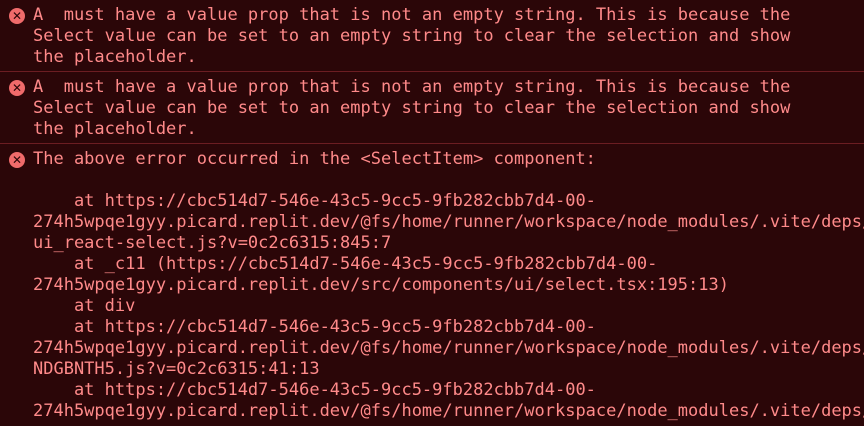 Image resolution: width=864 pixels, height=426 pixels. I want to click on stack-line: ui_react-select.js?v=0c2c6315:845:7, so click(212, 243).